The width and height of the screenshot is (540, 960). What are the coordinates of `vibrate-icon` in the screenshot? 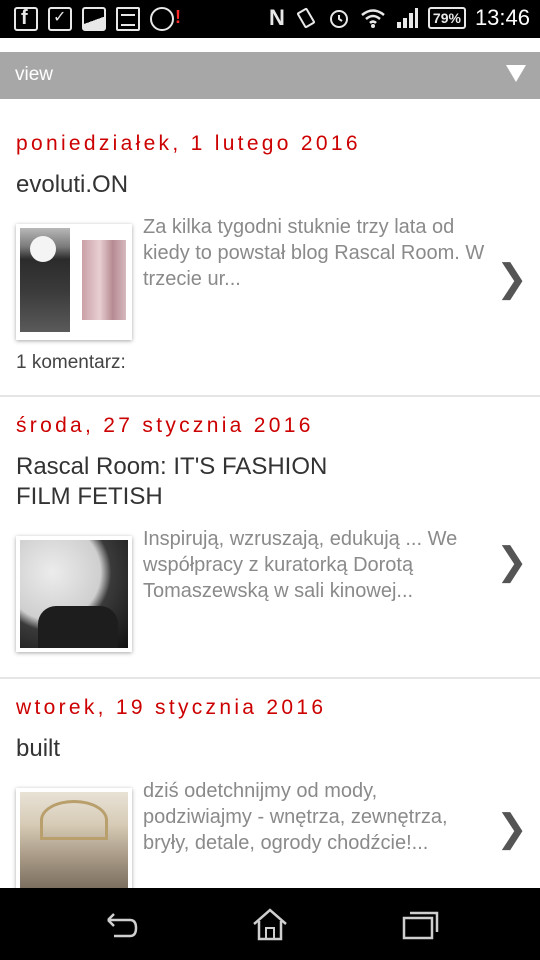 It's located at (305, 18).